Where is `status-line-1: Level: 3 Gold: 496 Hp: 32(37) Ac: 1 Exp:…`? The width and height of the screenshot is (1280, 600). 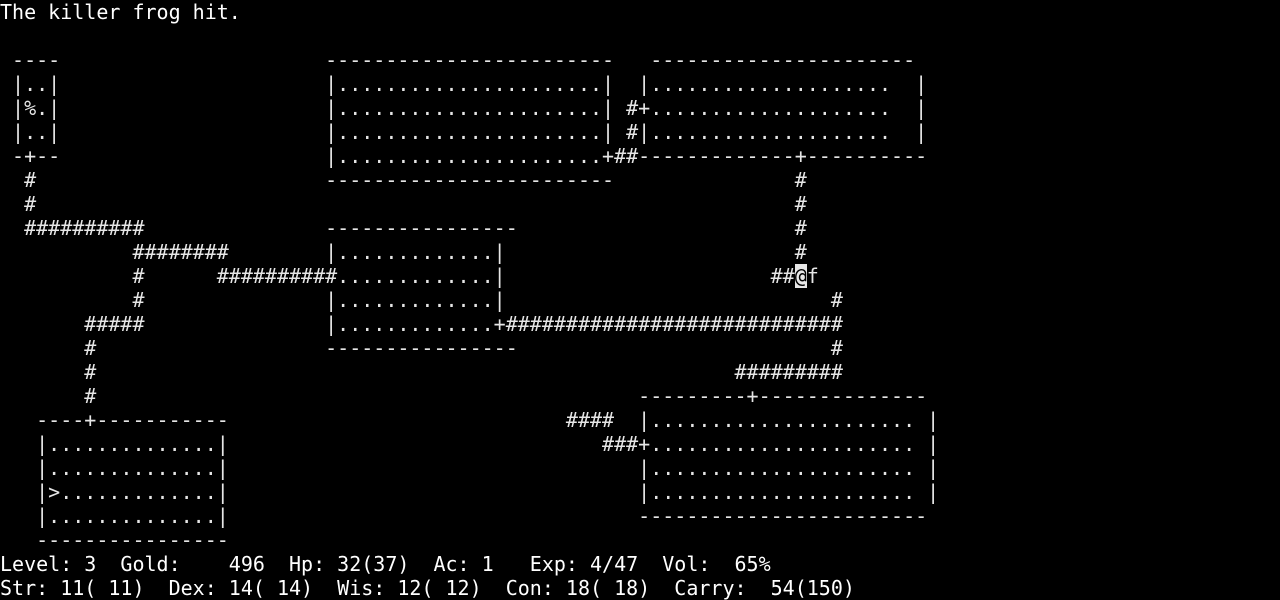
status-line-1: Level: 3 Gold: 496 Hp: 32(37) Ac: 1 Exp:… is located at coordinates (385, 564).